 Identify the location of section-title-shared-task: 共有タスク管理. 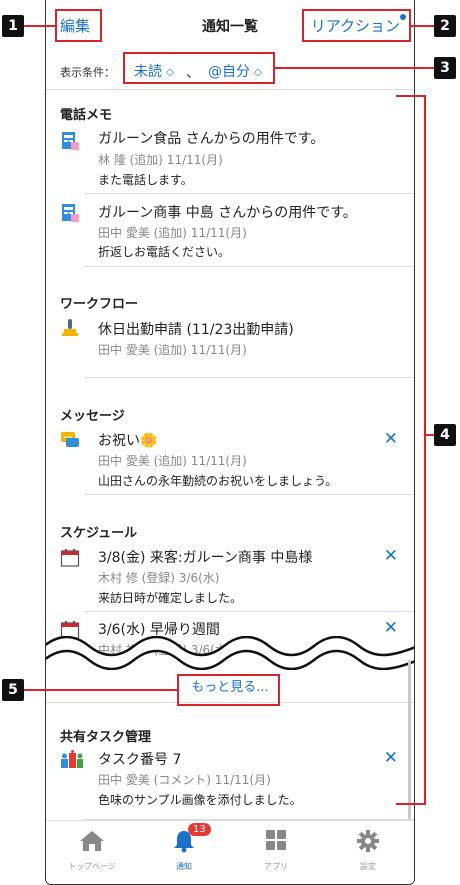
(106, 737).